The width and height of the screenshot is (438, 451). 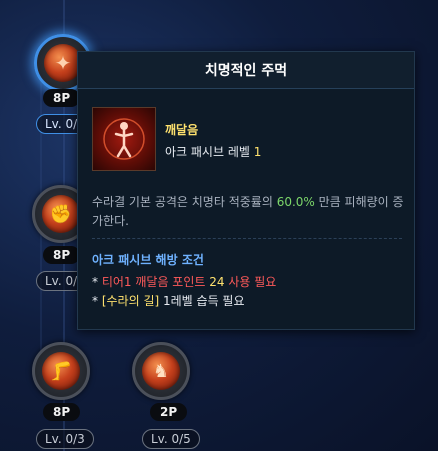 What do you see at coordinates (248, 212) in the screenshot?
I see `skill-description: 수라결 기본 공격은 치명타 적중률의 60.0% 만큼 피해량이 증가한다.` at bounding box center [248, 212].